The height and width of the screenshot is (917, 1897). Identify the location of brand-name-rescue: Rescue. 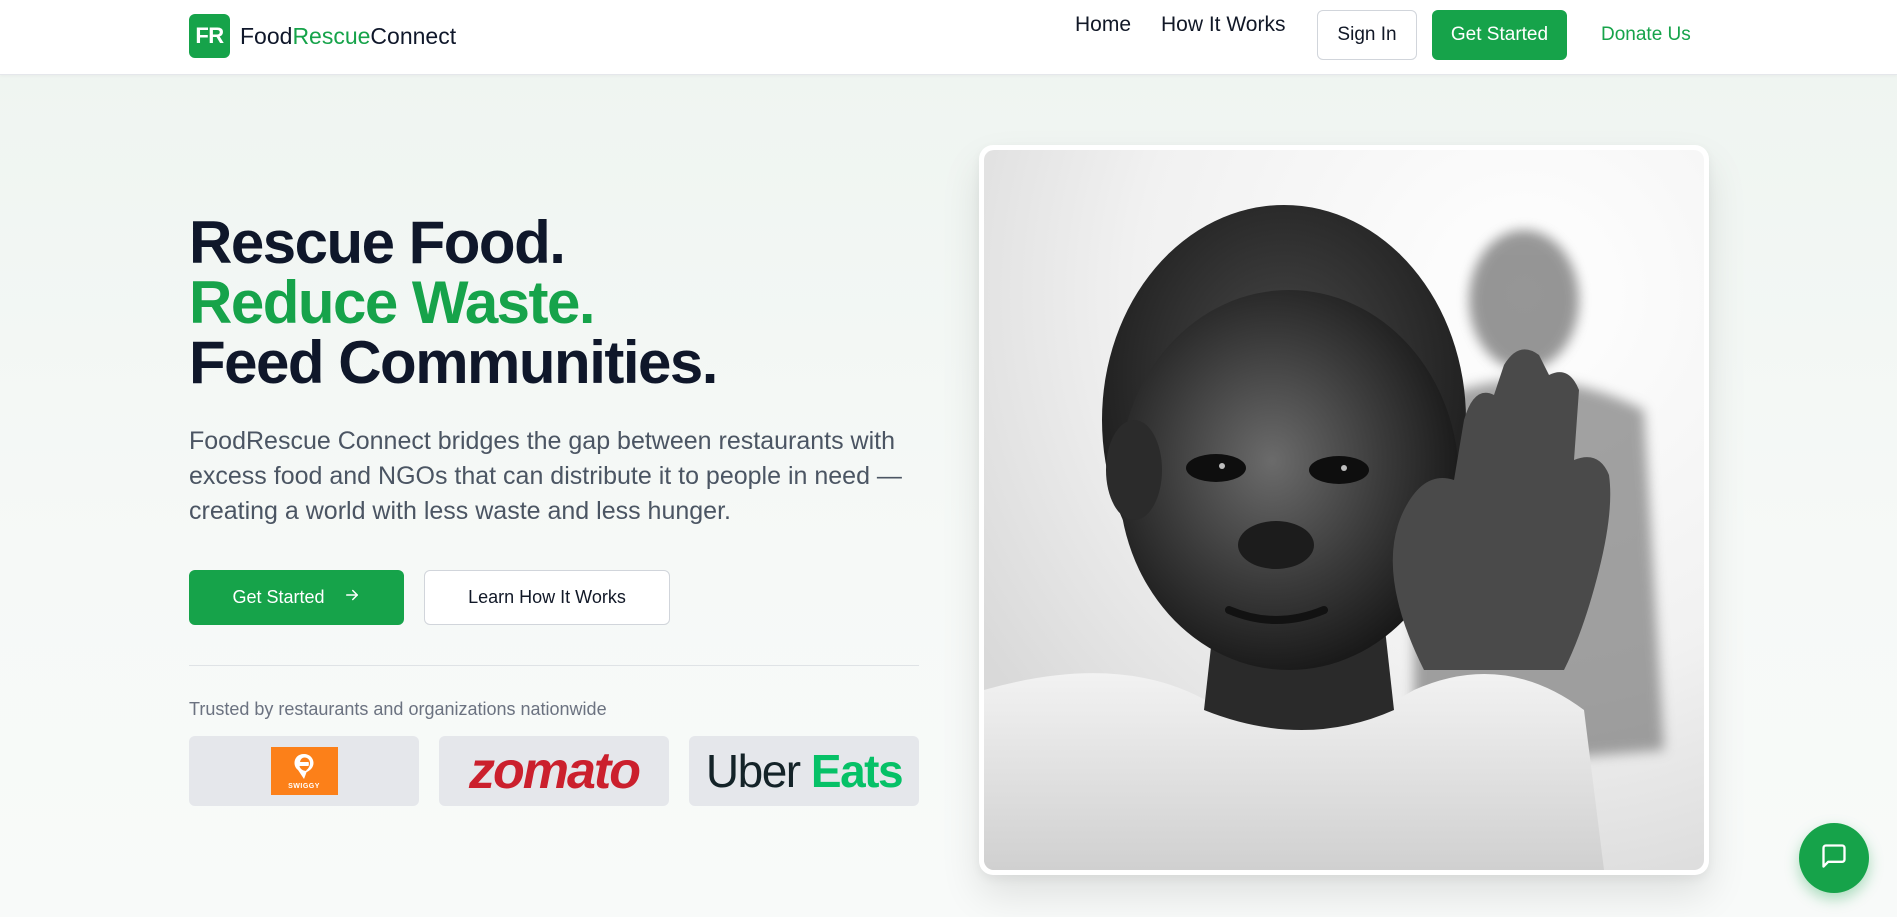
(331, 35).